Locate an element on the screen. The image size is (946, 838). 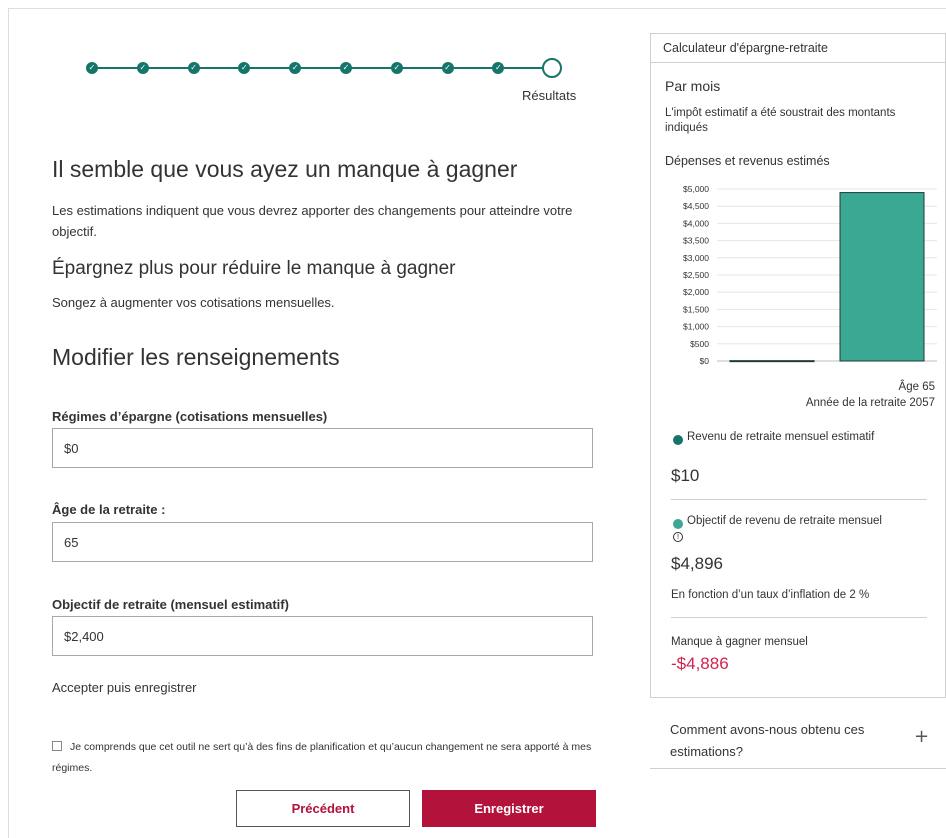
accept-save-link: Accepter puis enregistrer is located at coordinates (124, 687).